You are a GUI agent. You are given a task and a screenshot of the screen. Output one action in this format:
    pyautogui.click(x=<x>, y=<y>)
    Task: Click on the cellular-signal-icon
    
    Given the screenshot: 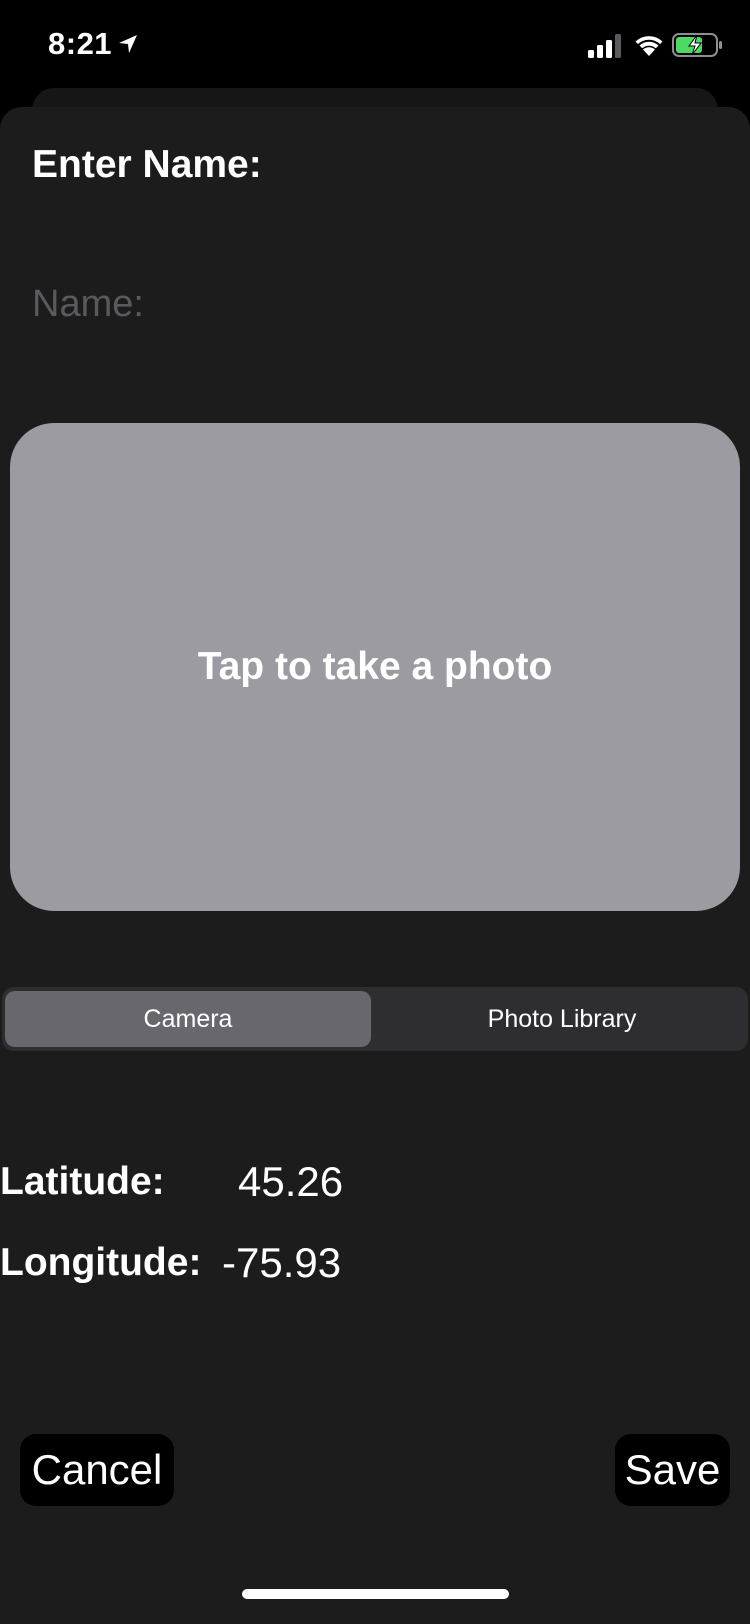 What is the action you would take?
    pyautogui.click(x=604, y=46)
    